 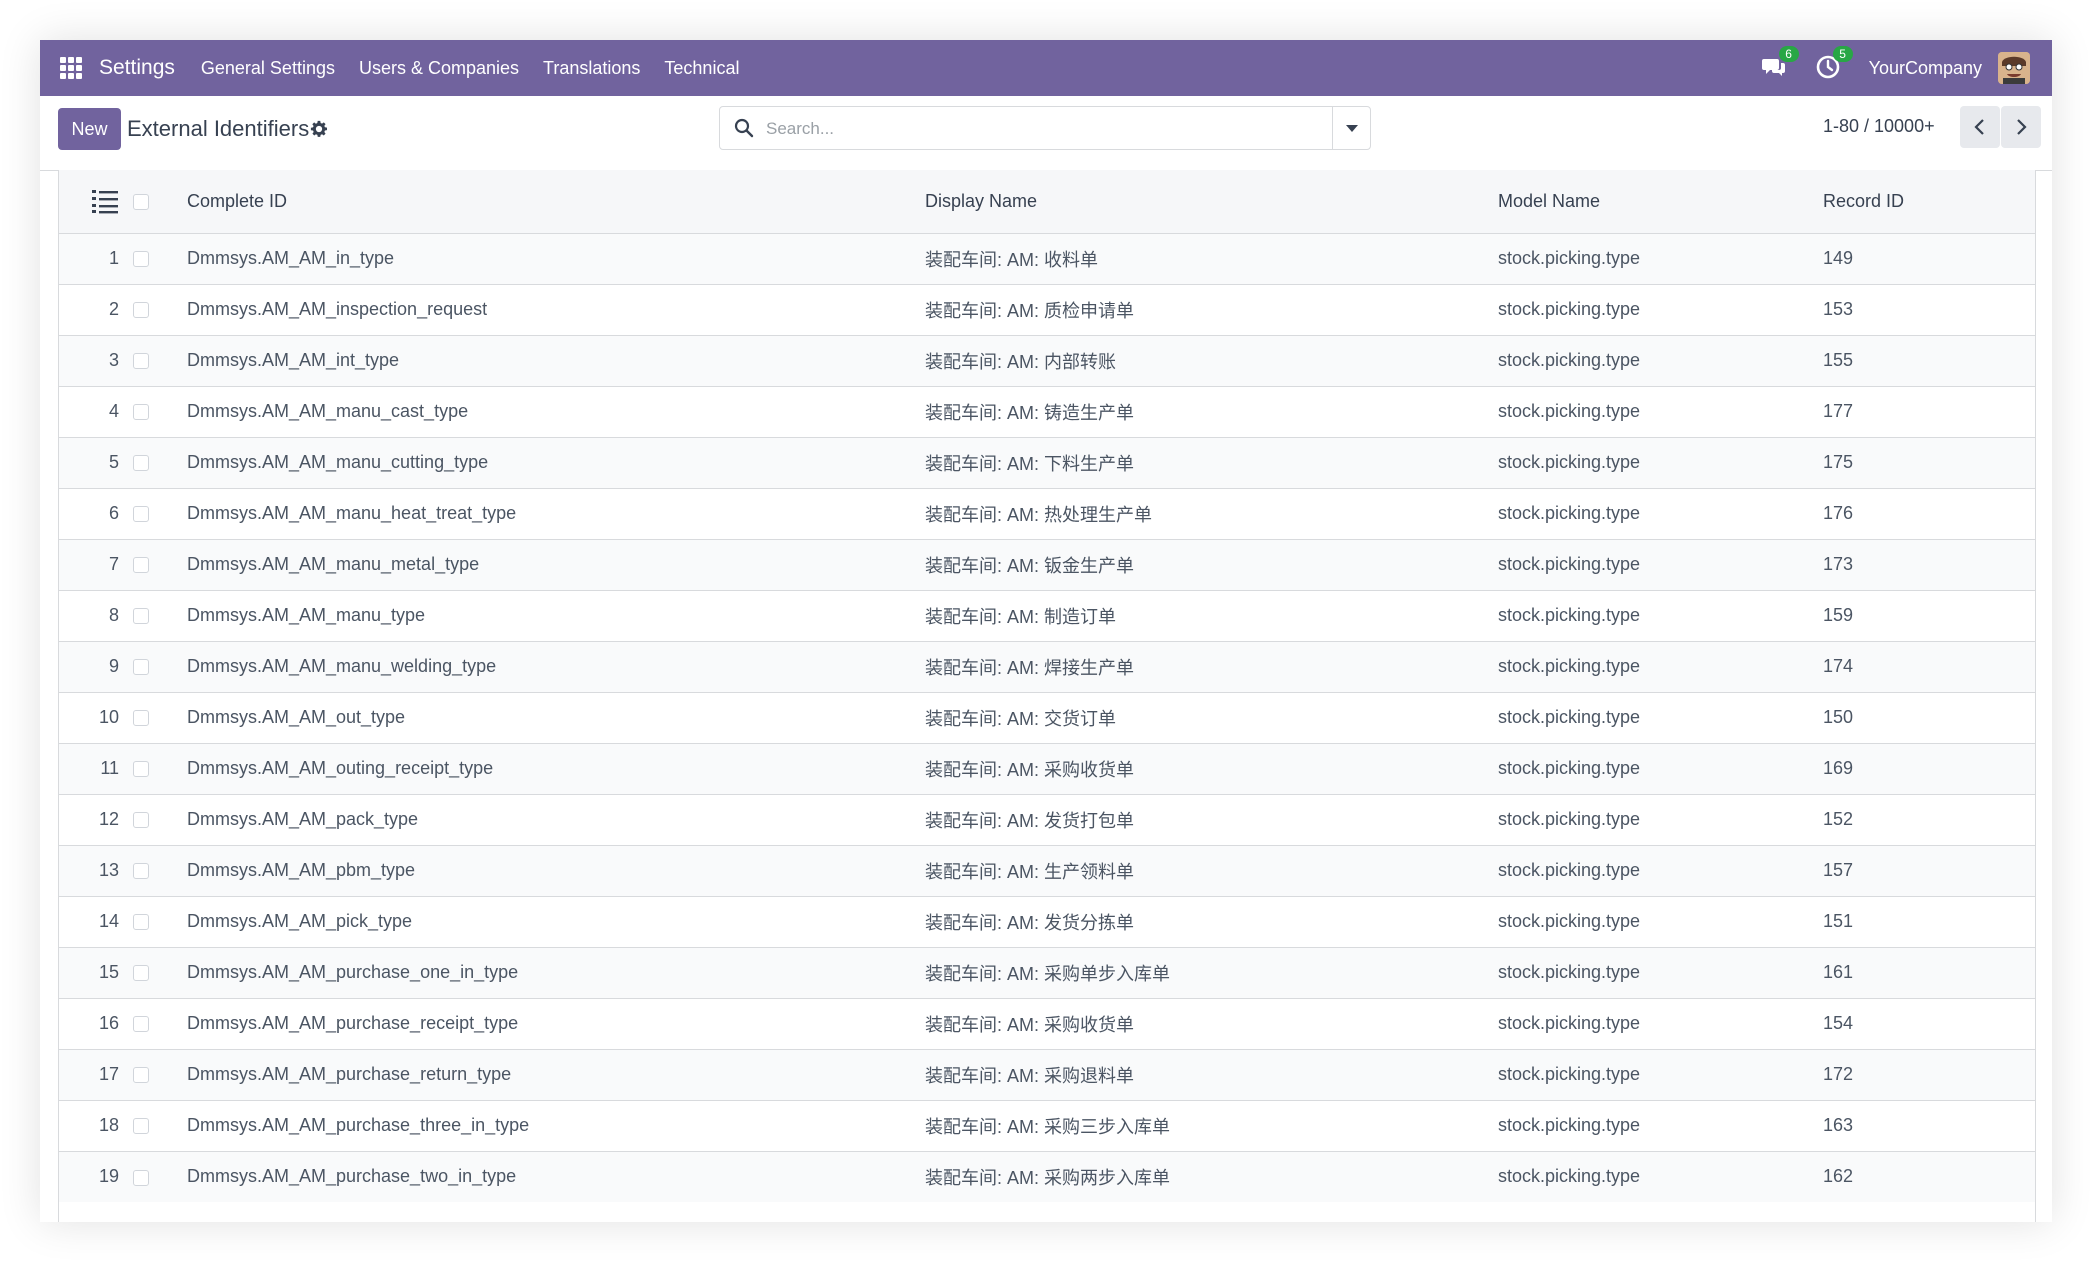 What do you see at coordinates (109, 768) in the screenshot?
I see `row-number: 11` at bounding box center [109, 768].